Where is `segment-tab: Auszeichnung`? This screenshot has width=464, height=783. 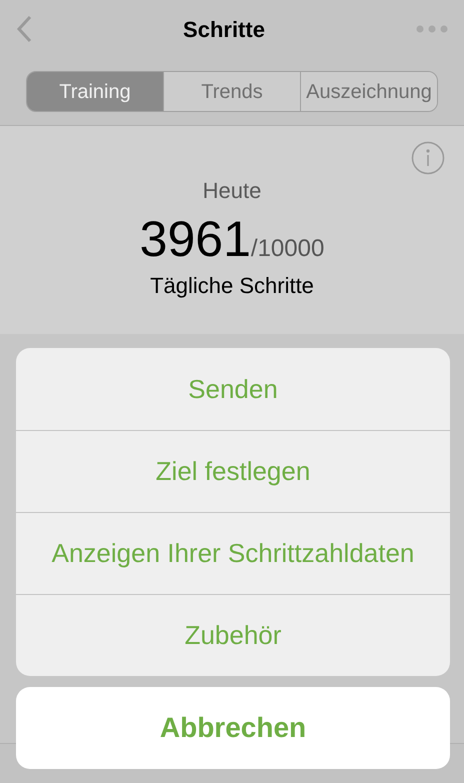 segment-tab: Auszeichnung is located at coordinates (368, 91).